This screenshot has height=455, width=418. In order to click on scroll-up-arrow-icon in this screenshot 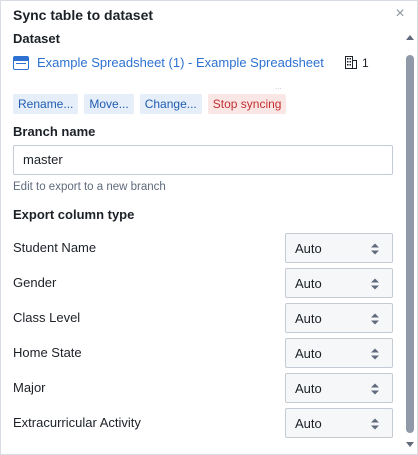, I will do `click(410, 37)`.